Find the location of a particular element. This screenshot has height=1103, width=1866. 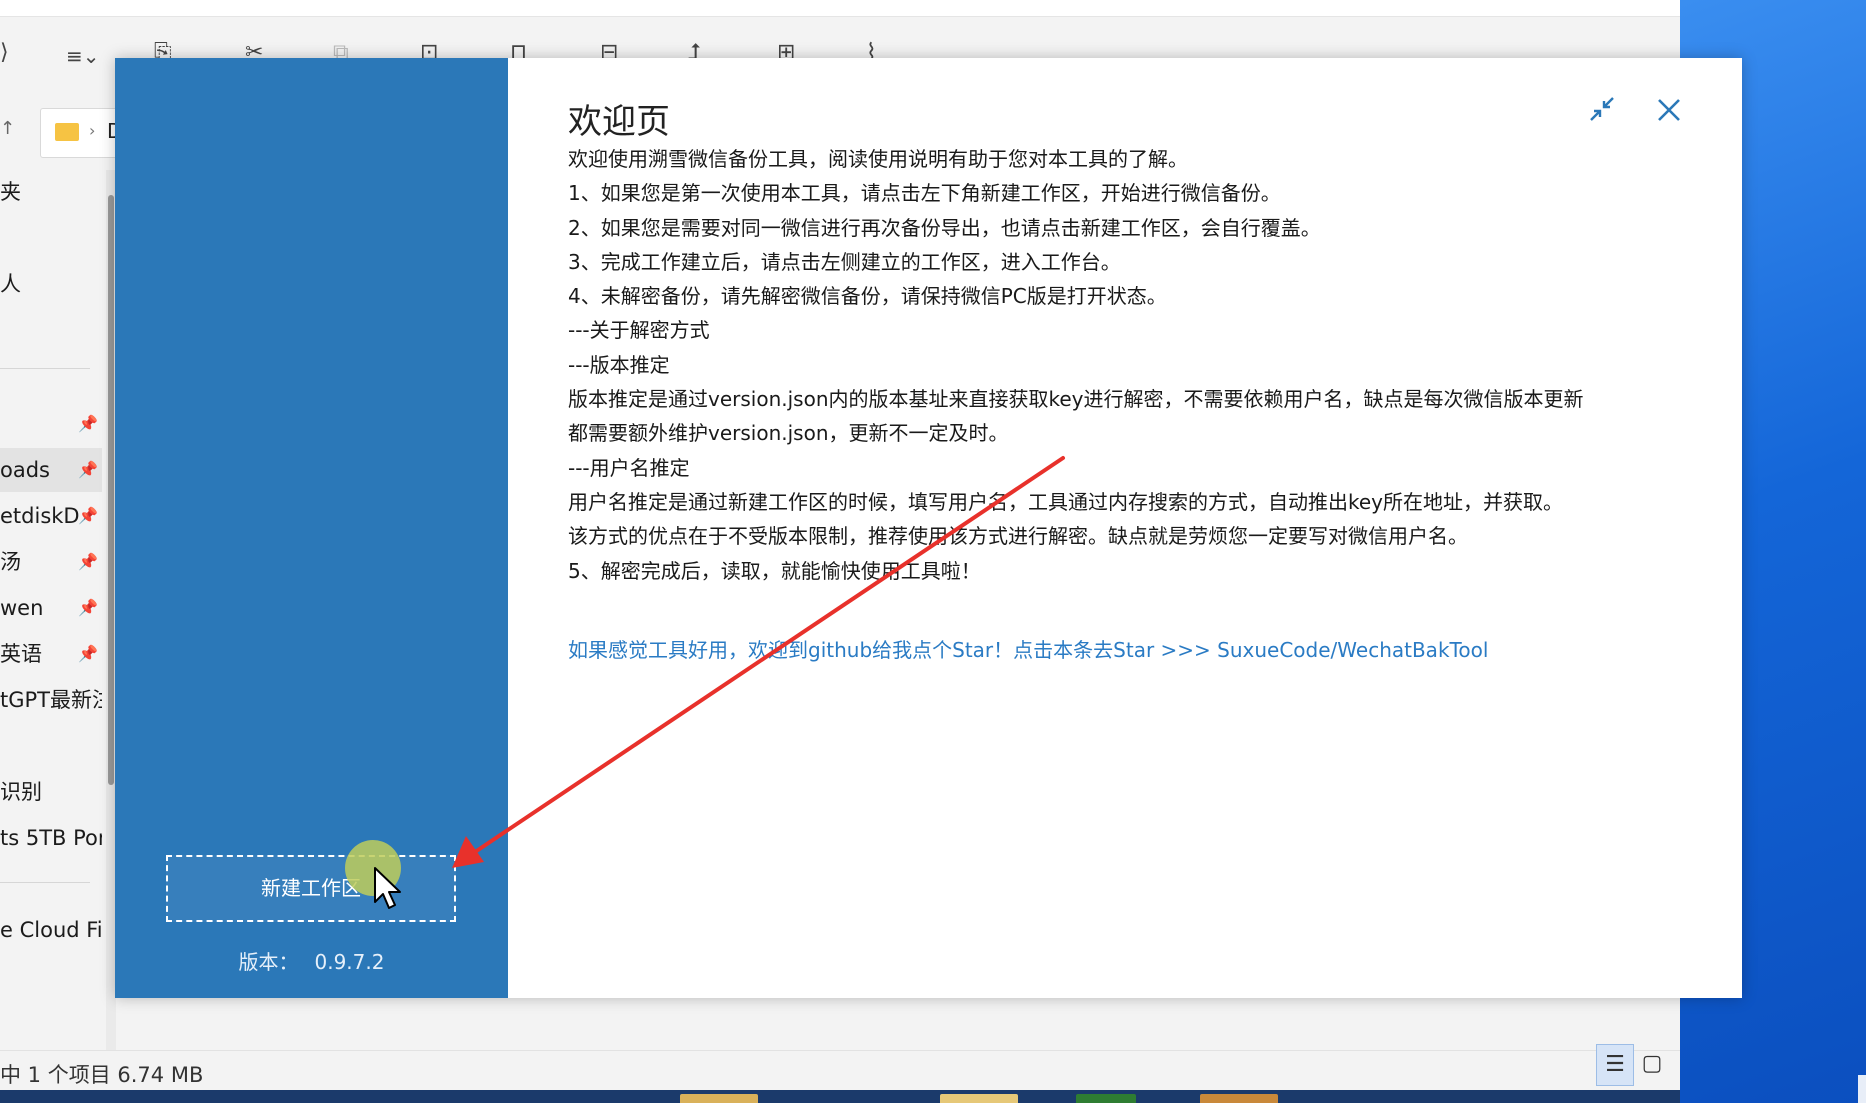

tiles-view-icon: ▢ is located at coordinates (1652, 1064).